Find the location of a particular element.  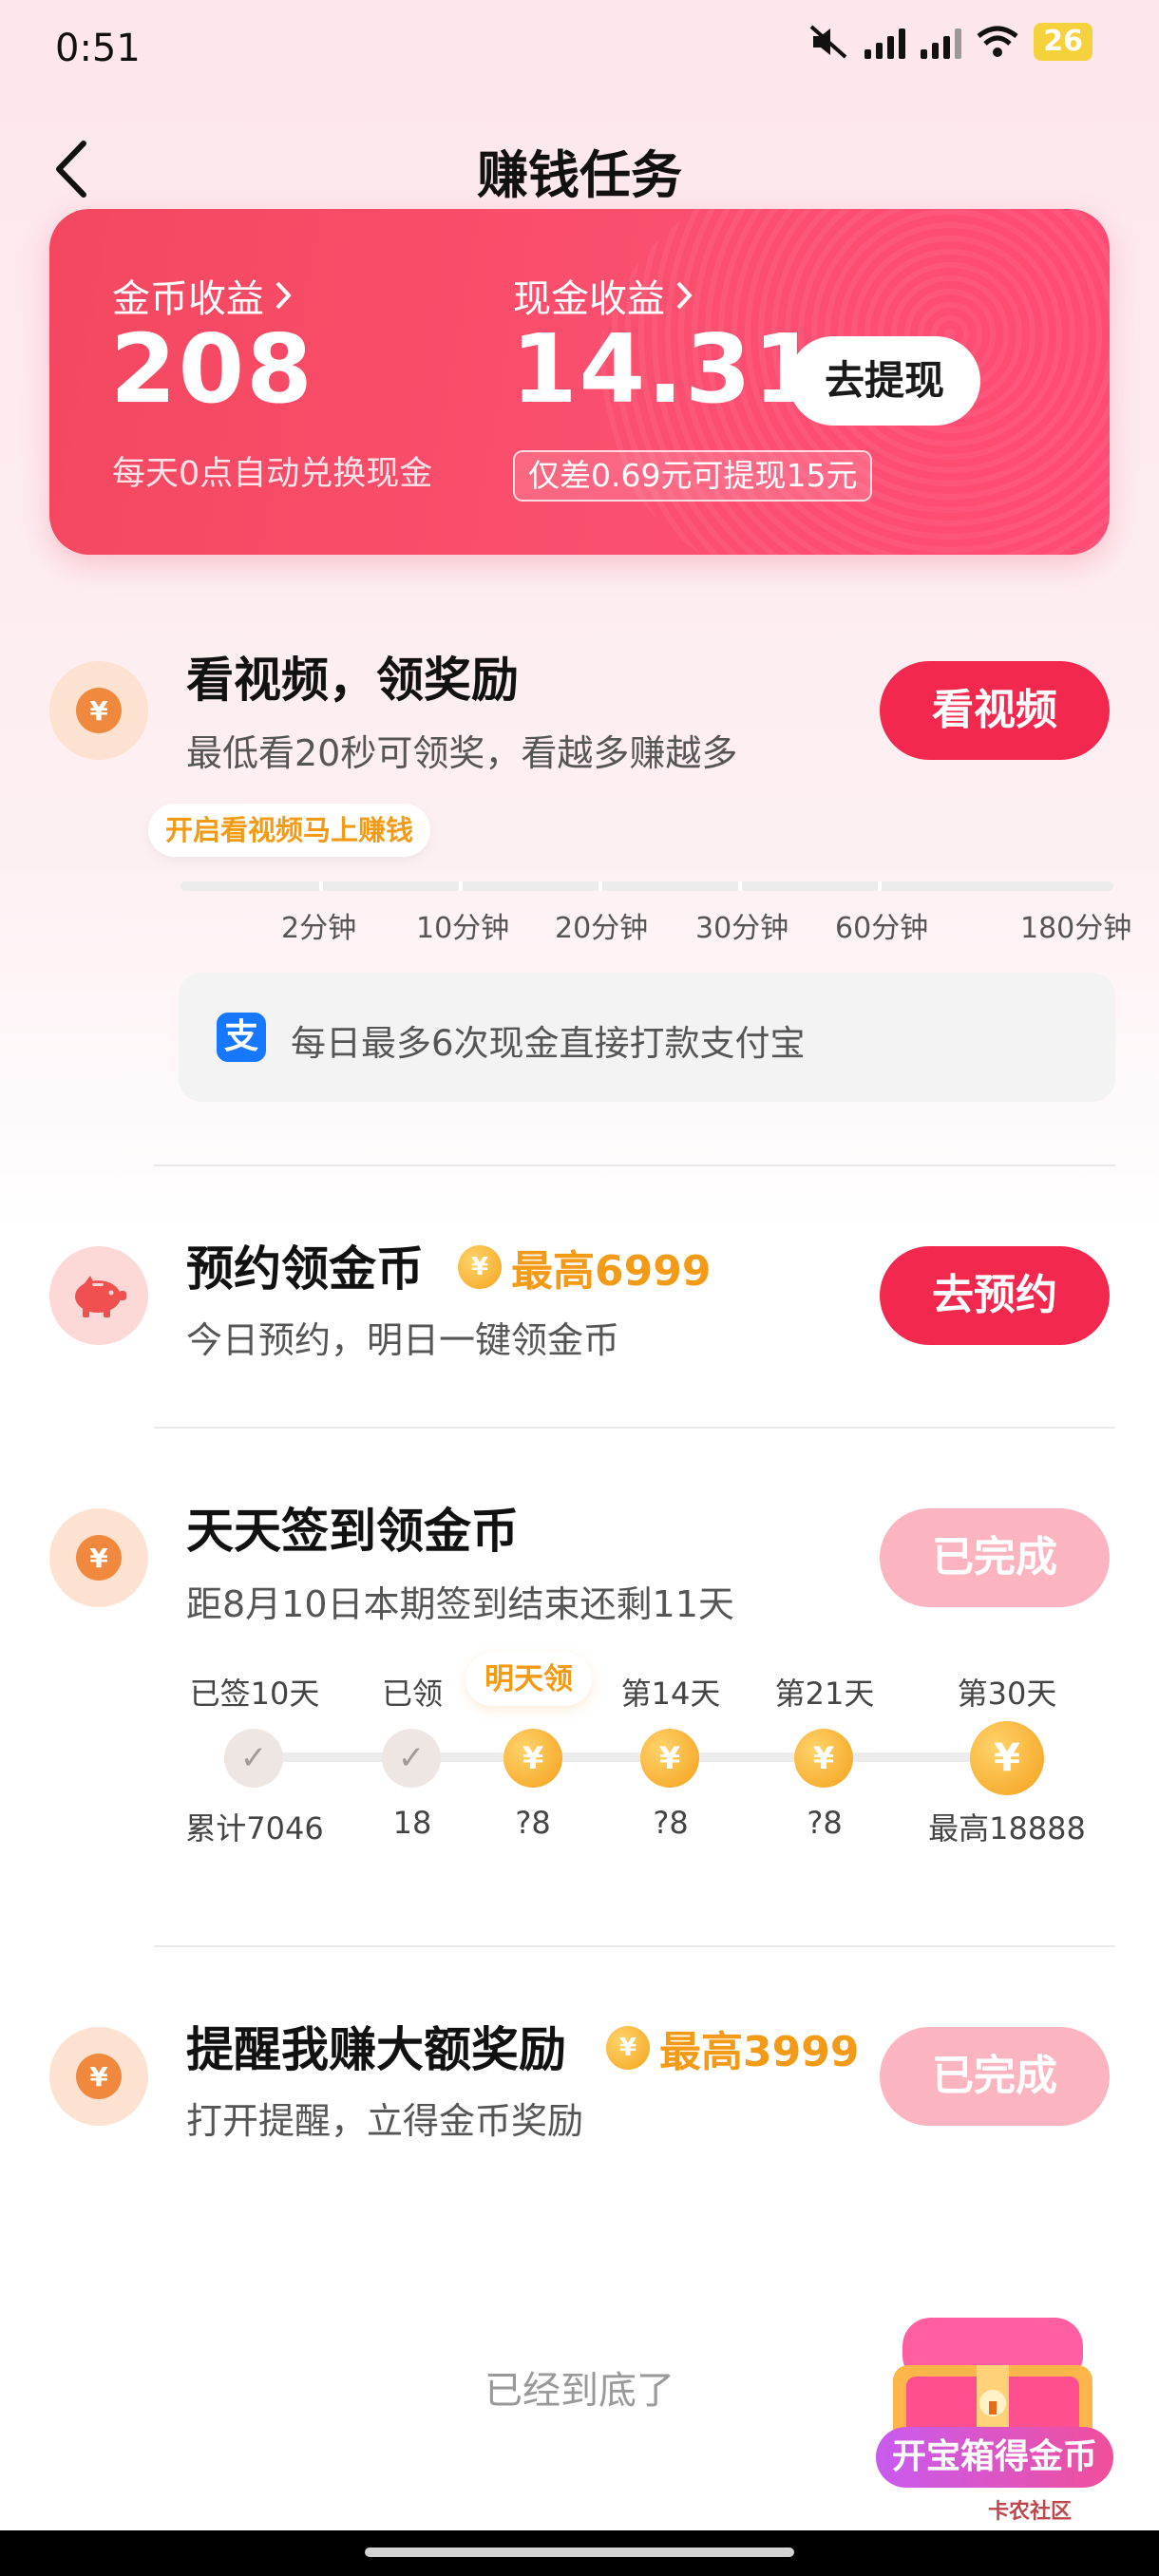

reserve-task-icon is located at coordinates (98, 1295).